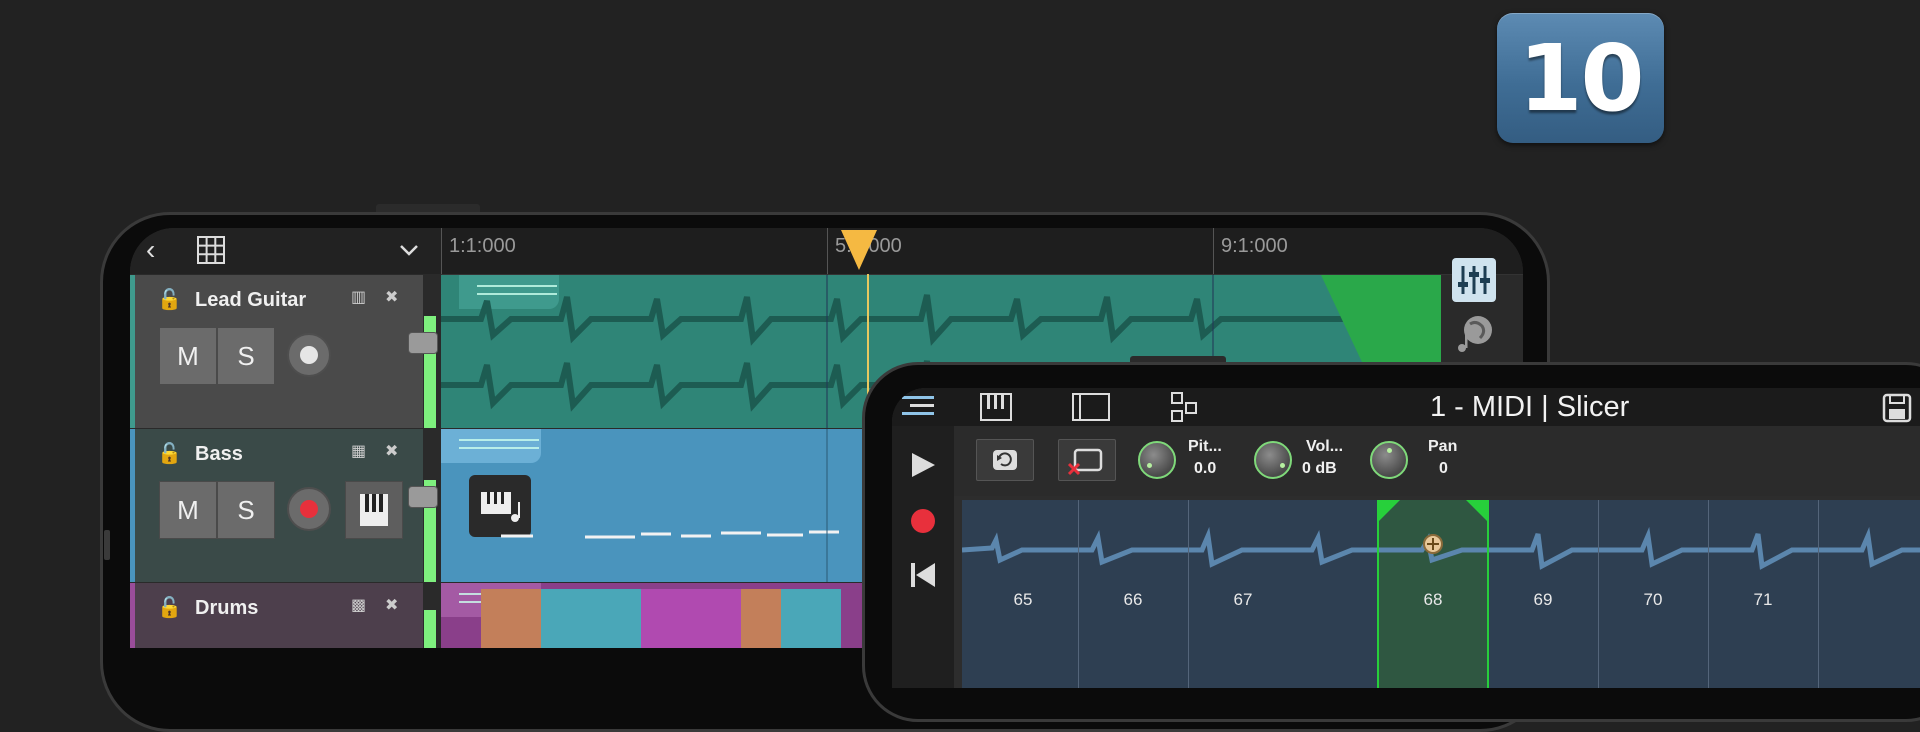  I want to click on instrument-button, so click(374, 510).